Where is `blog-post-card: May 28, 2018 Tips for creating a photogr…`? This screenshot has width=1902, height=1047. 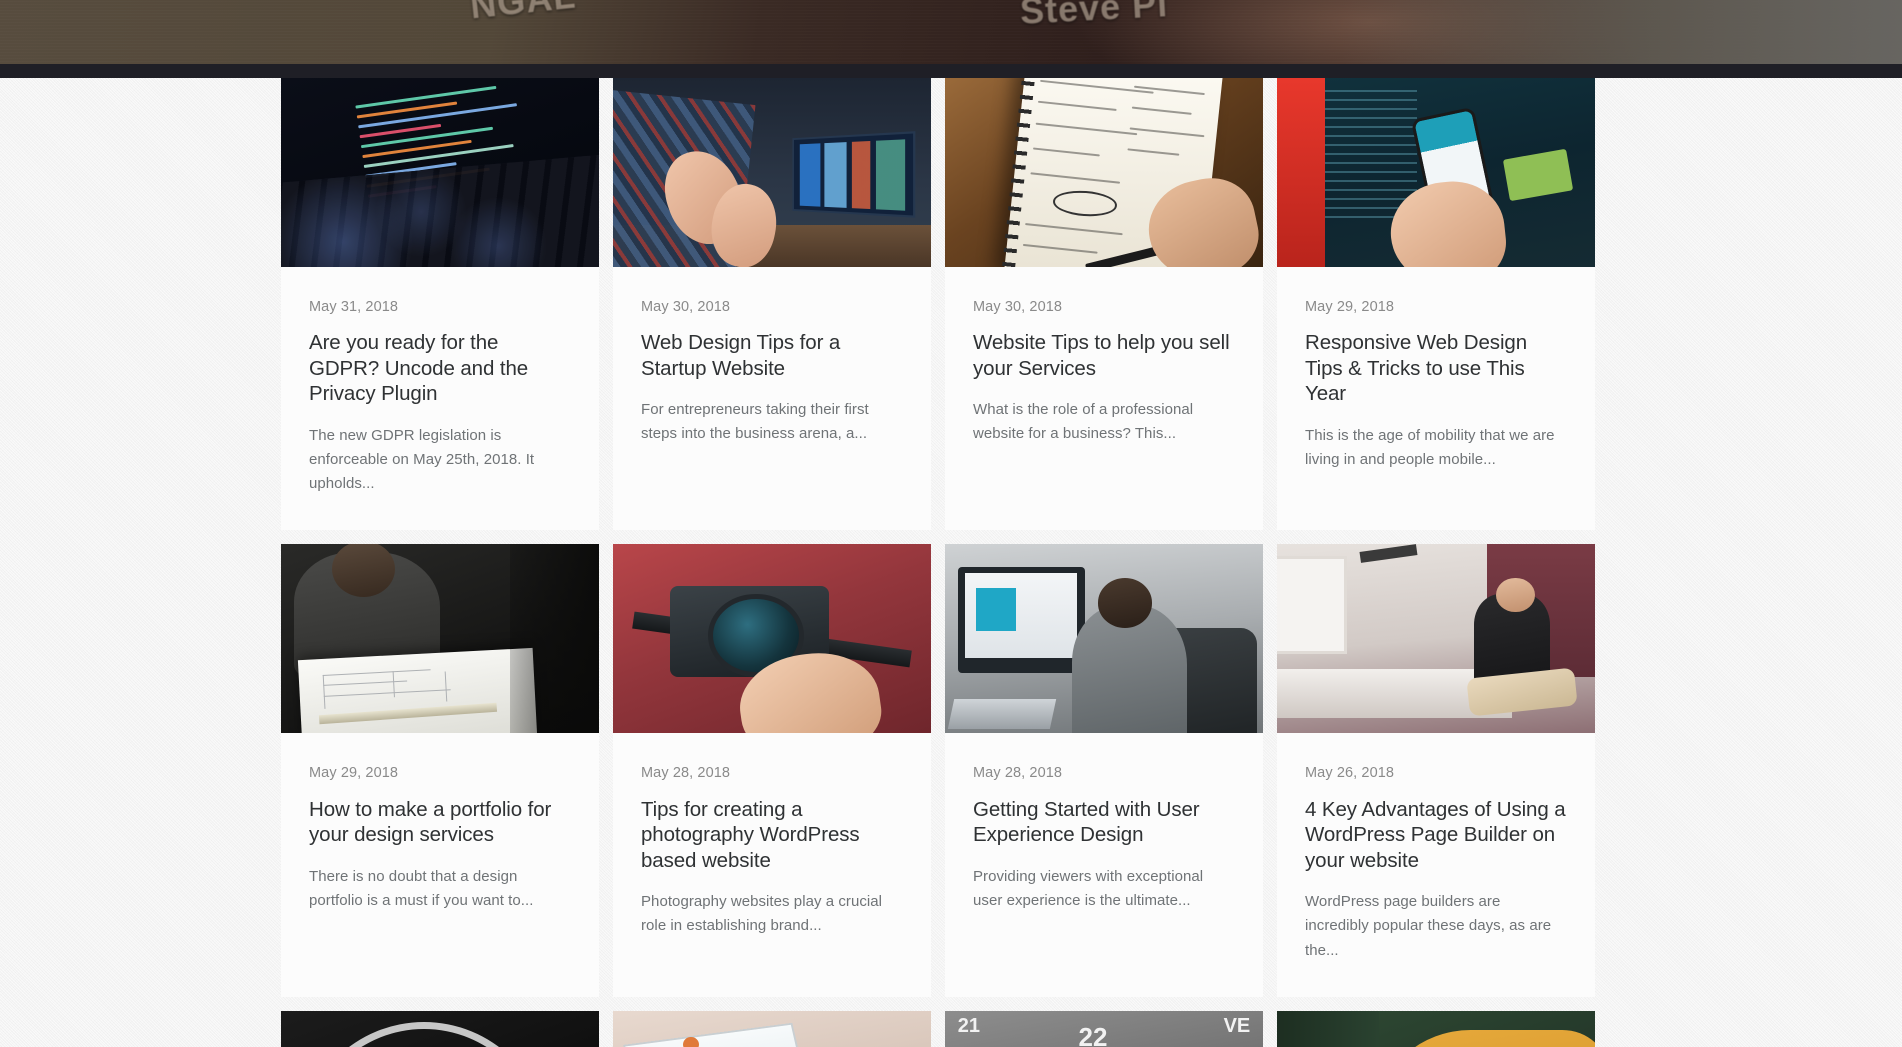 blog-post-card: May 28, 2018 Tips for creating a photogr… is located at coordinates (772, 770).